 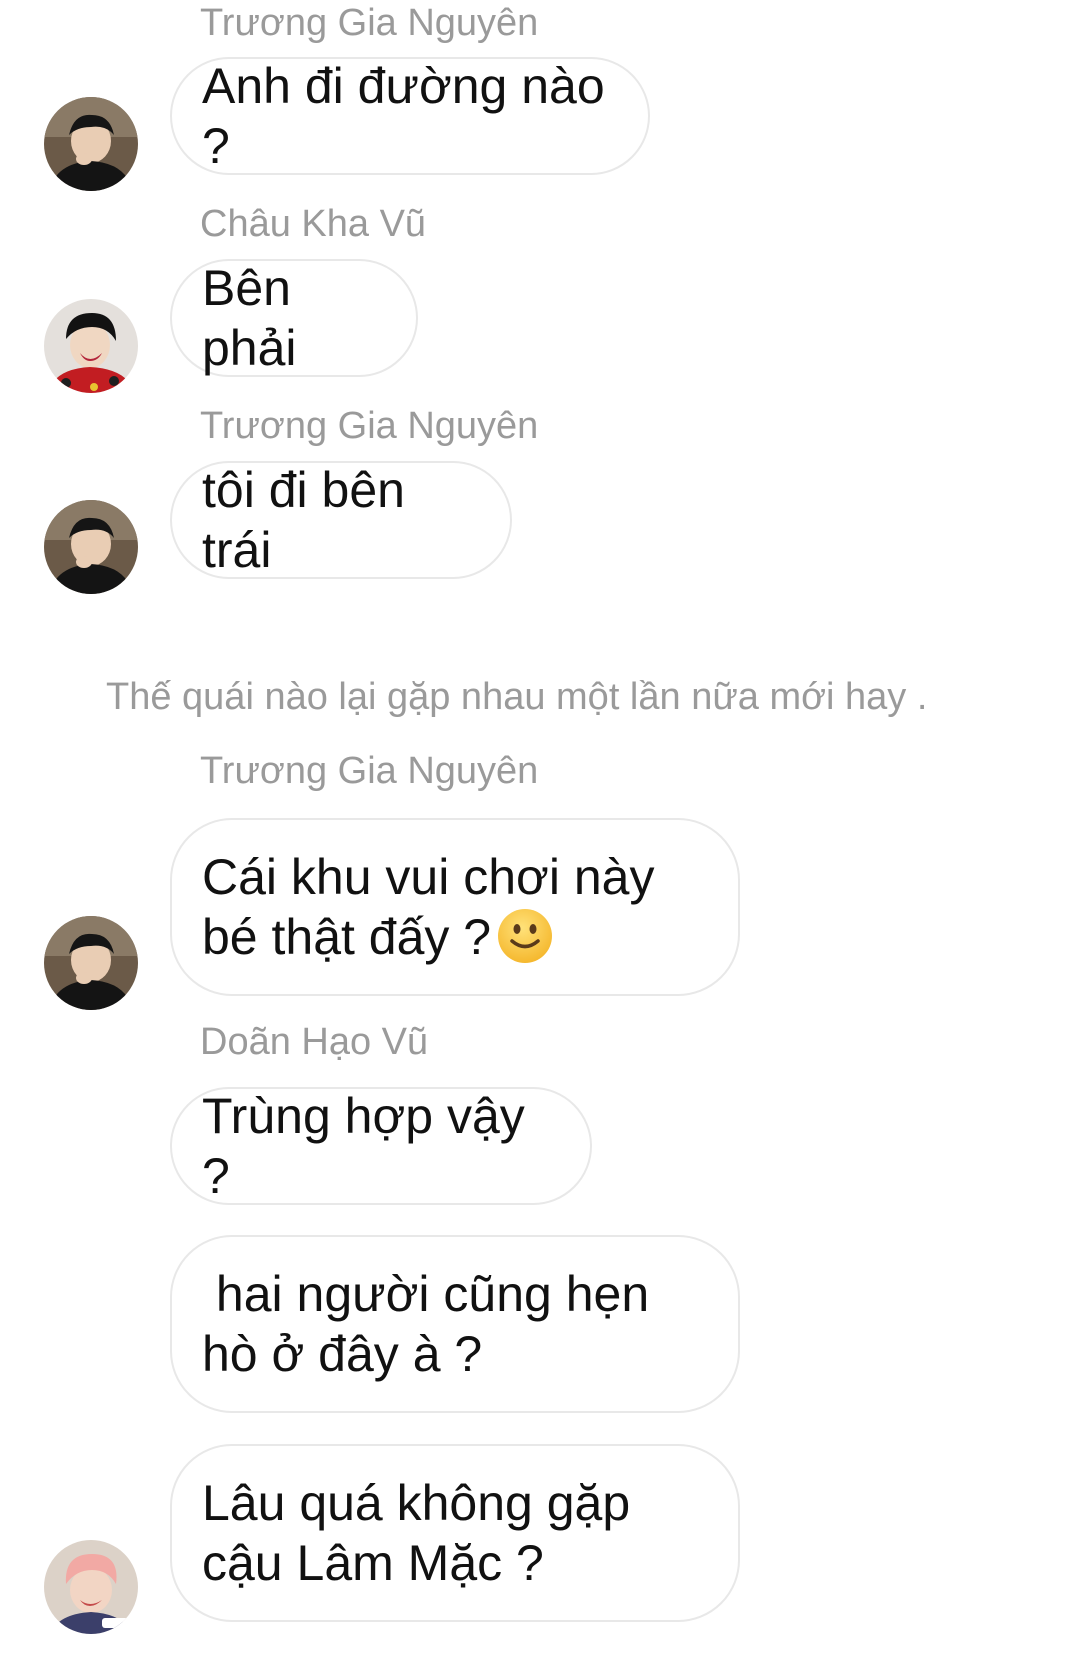 What do you see at coordinates (370, 1146) in the screenshot?
I see `message-text: Trùng hợp vậy ?` at bounding box center [370, 1146].